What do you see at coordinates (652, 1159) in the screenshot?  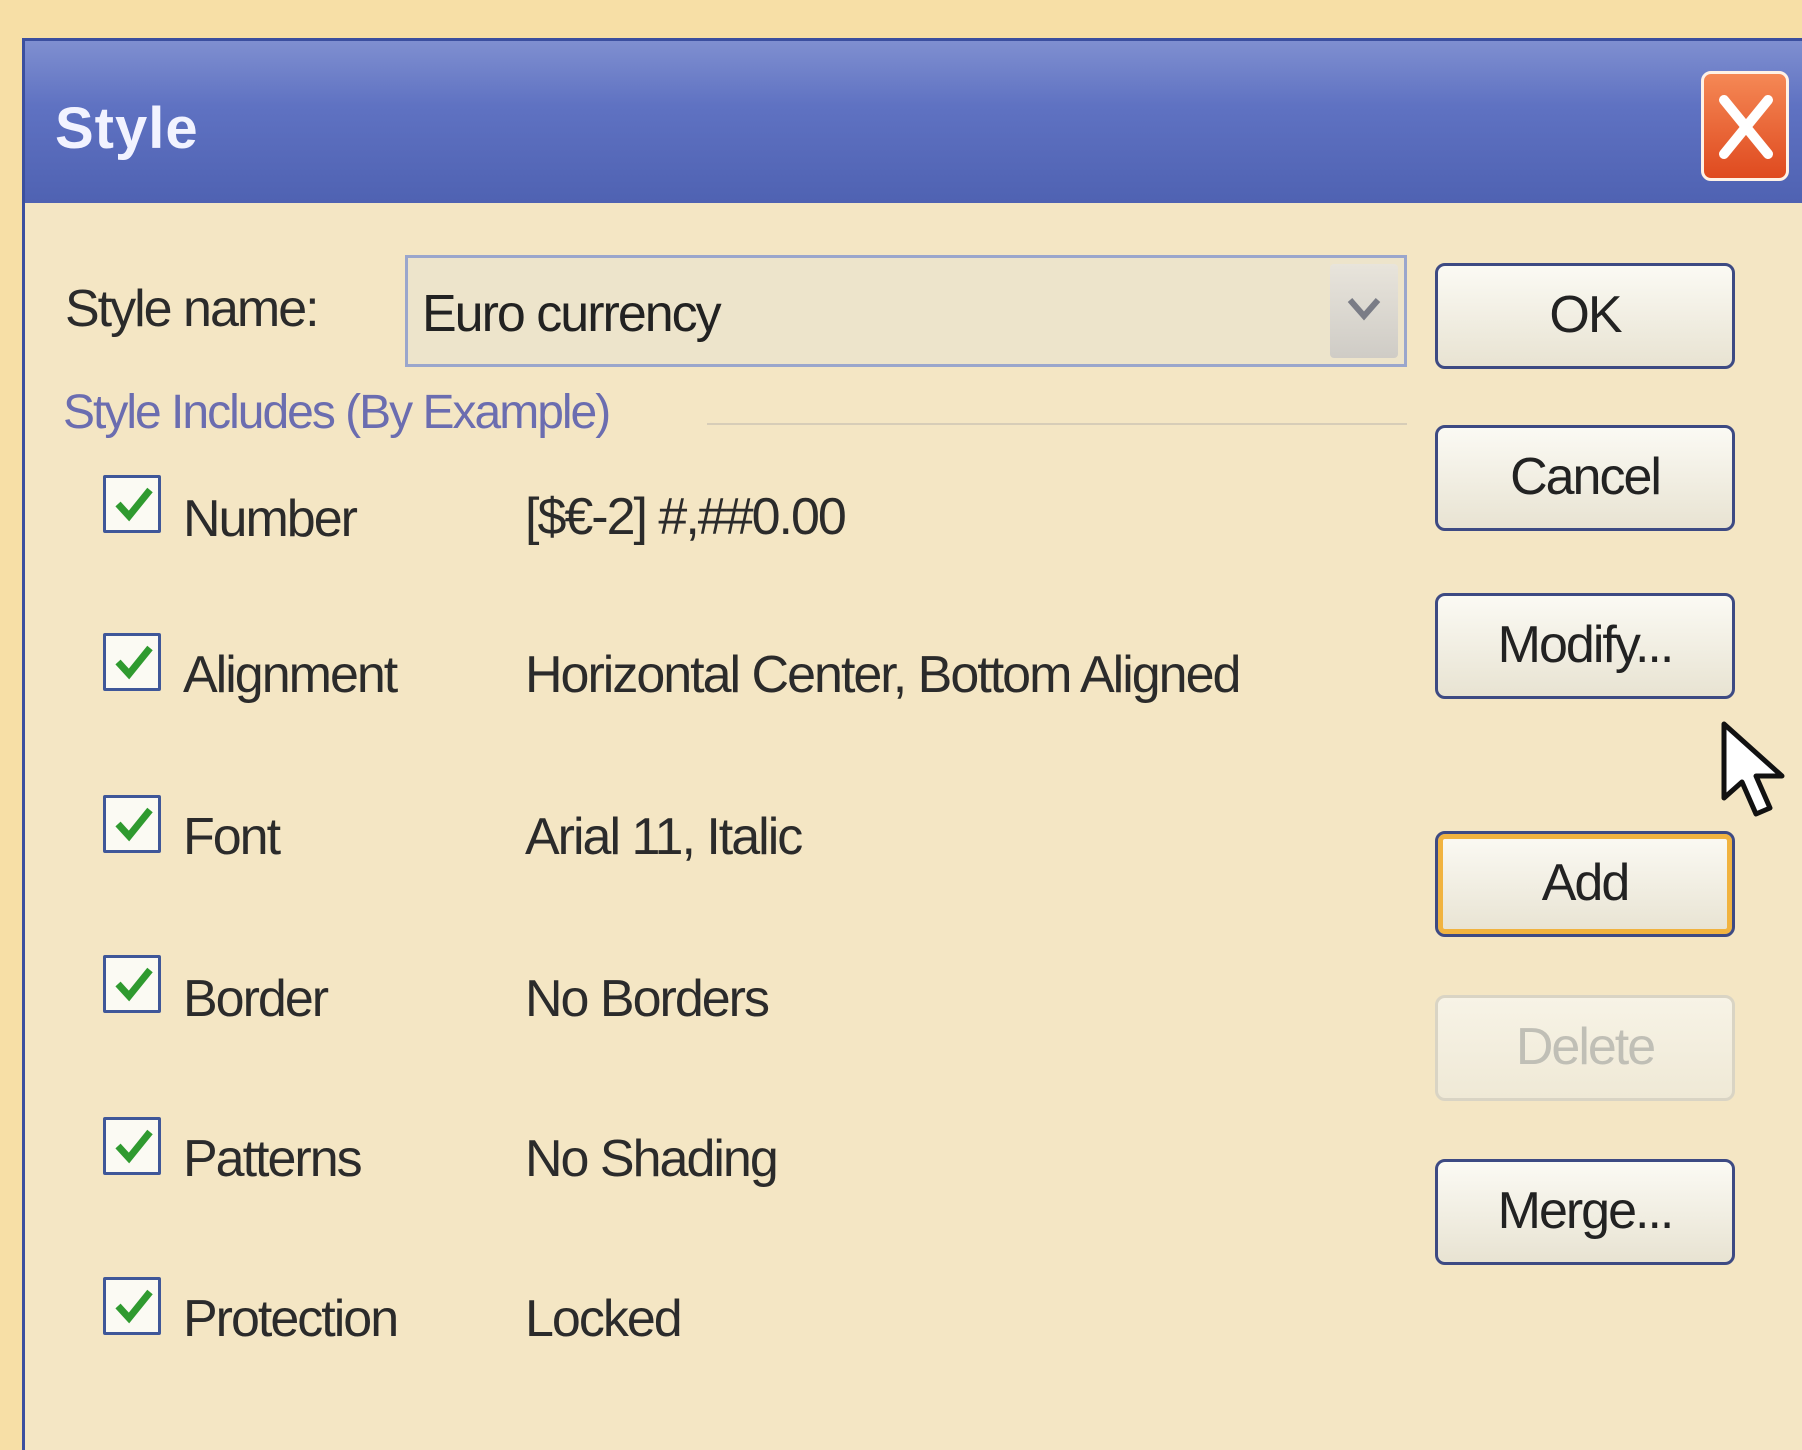 I see `patterns-value: No Shading` at bounding box center [652, 1159].